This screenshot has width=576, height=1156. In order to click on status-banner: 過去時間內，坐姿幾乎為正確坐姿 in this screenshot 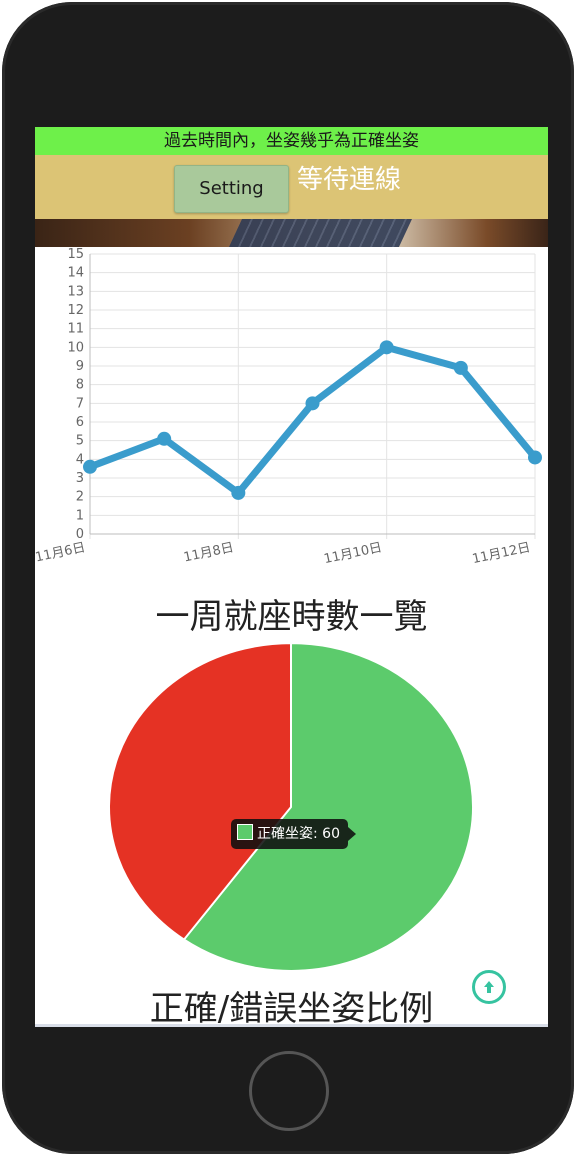, I will do `click(291, 141)`.